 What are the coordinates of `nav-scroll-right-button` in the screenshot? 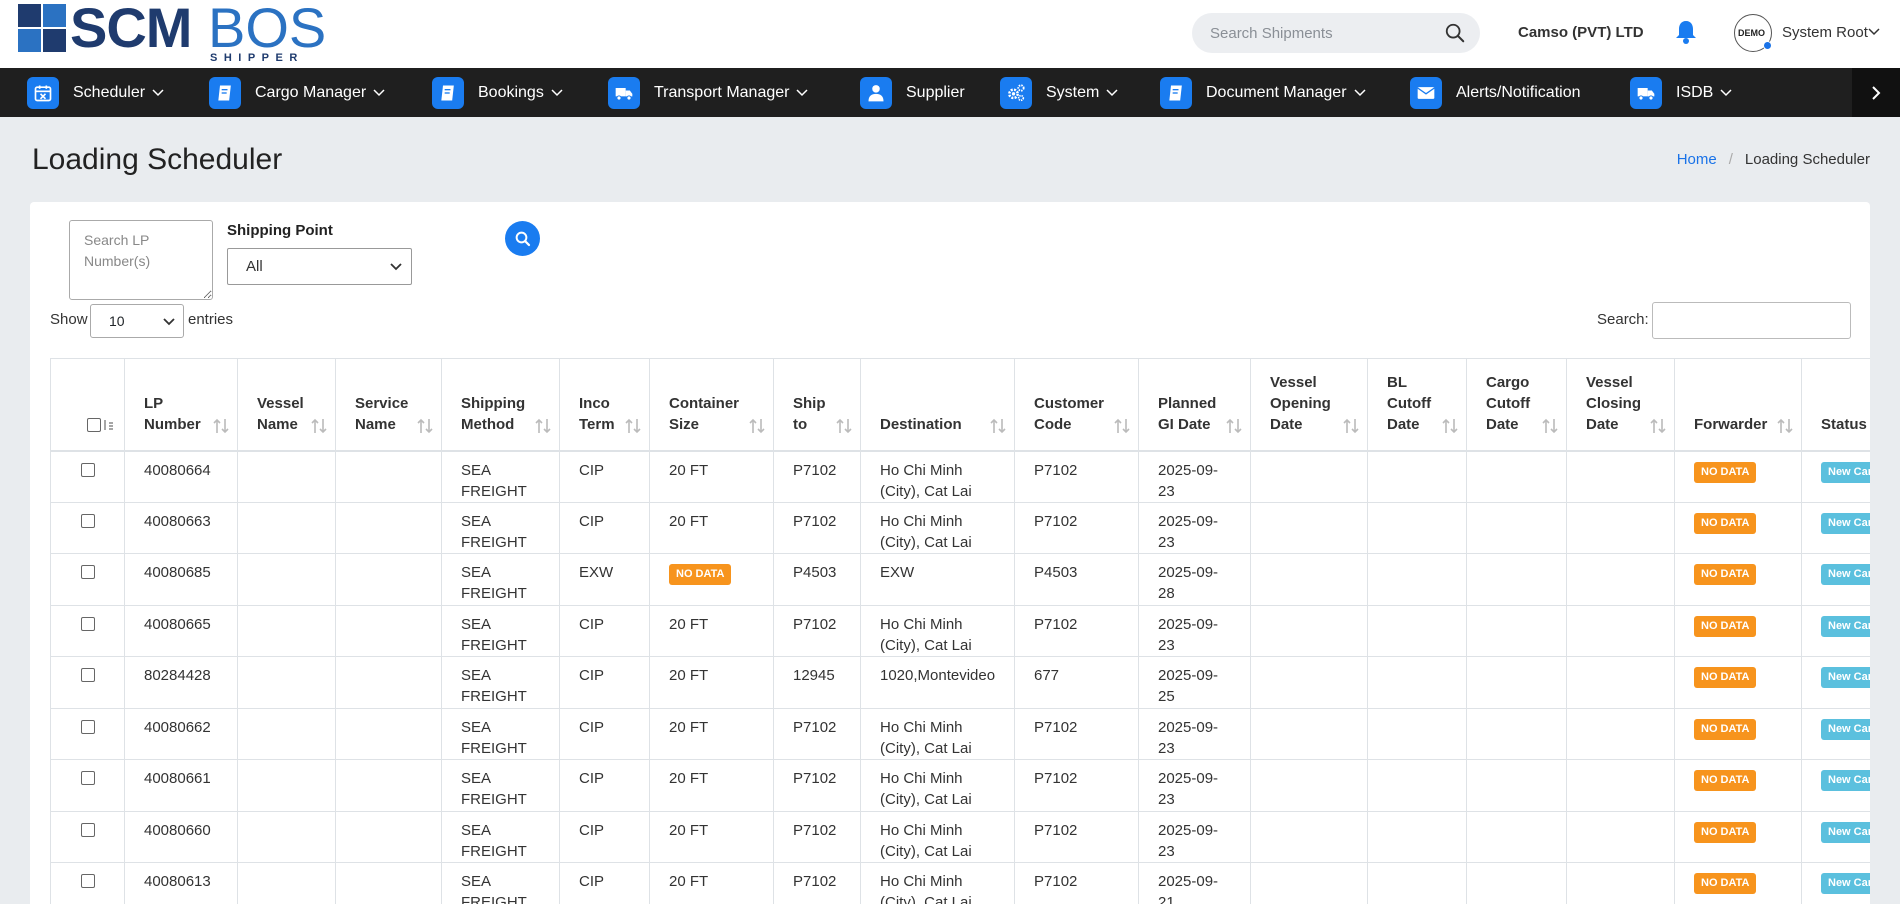 It's located at (1876, 92).